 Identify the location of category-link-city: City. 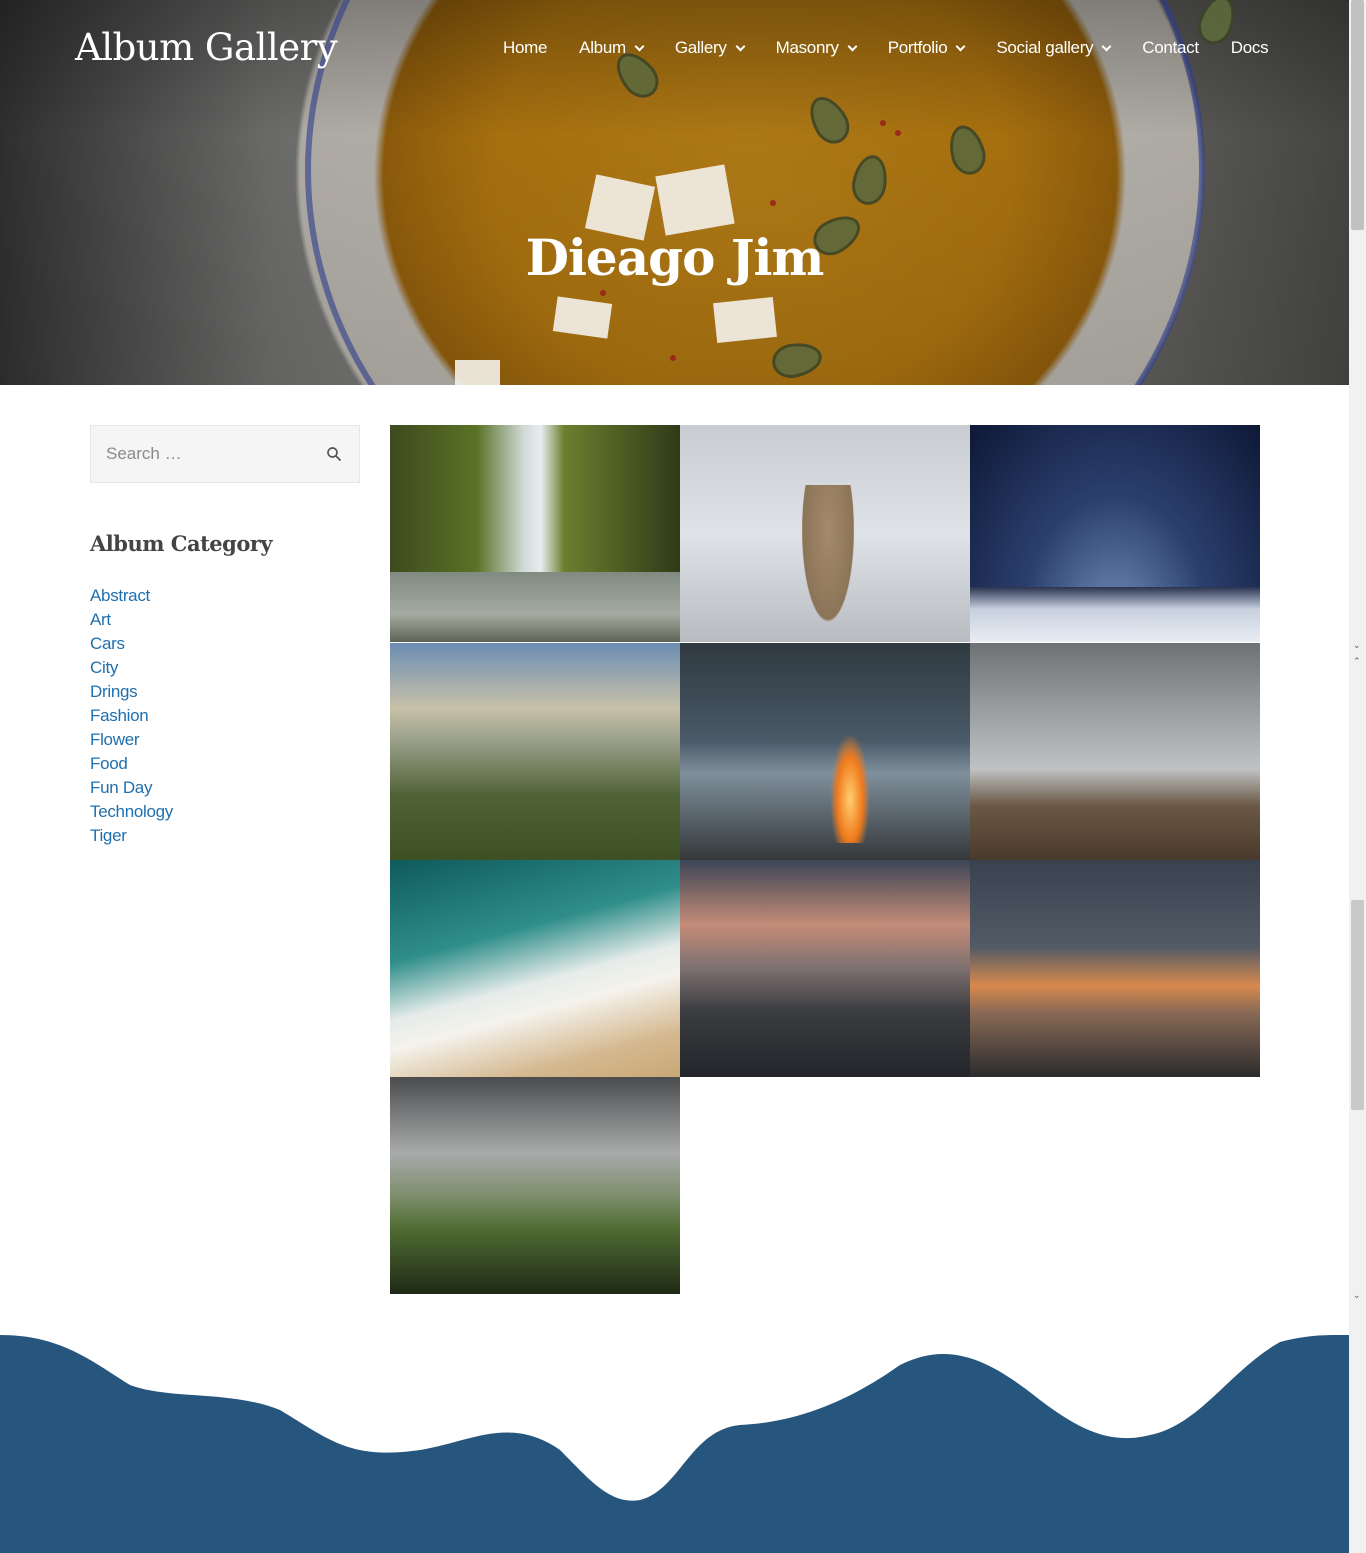
(131, 668).